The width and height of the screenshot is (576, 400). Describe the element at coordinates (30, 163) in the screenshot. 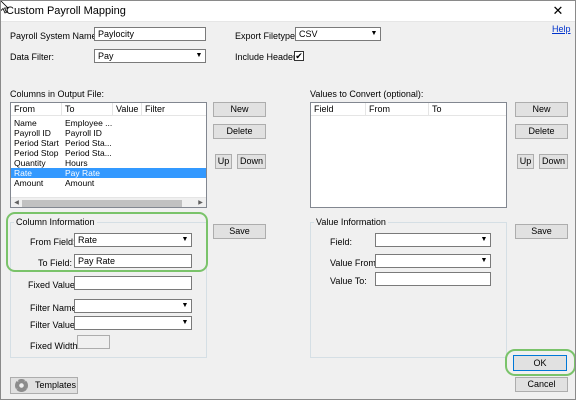

I see `cell-from: Quantity` at that location.